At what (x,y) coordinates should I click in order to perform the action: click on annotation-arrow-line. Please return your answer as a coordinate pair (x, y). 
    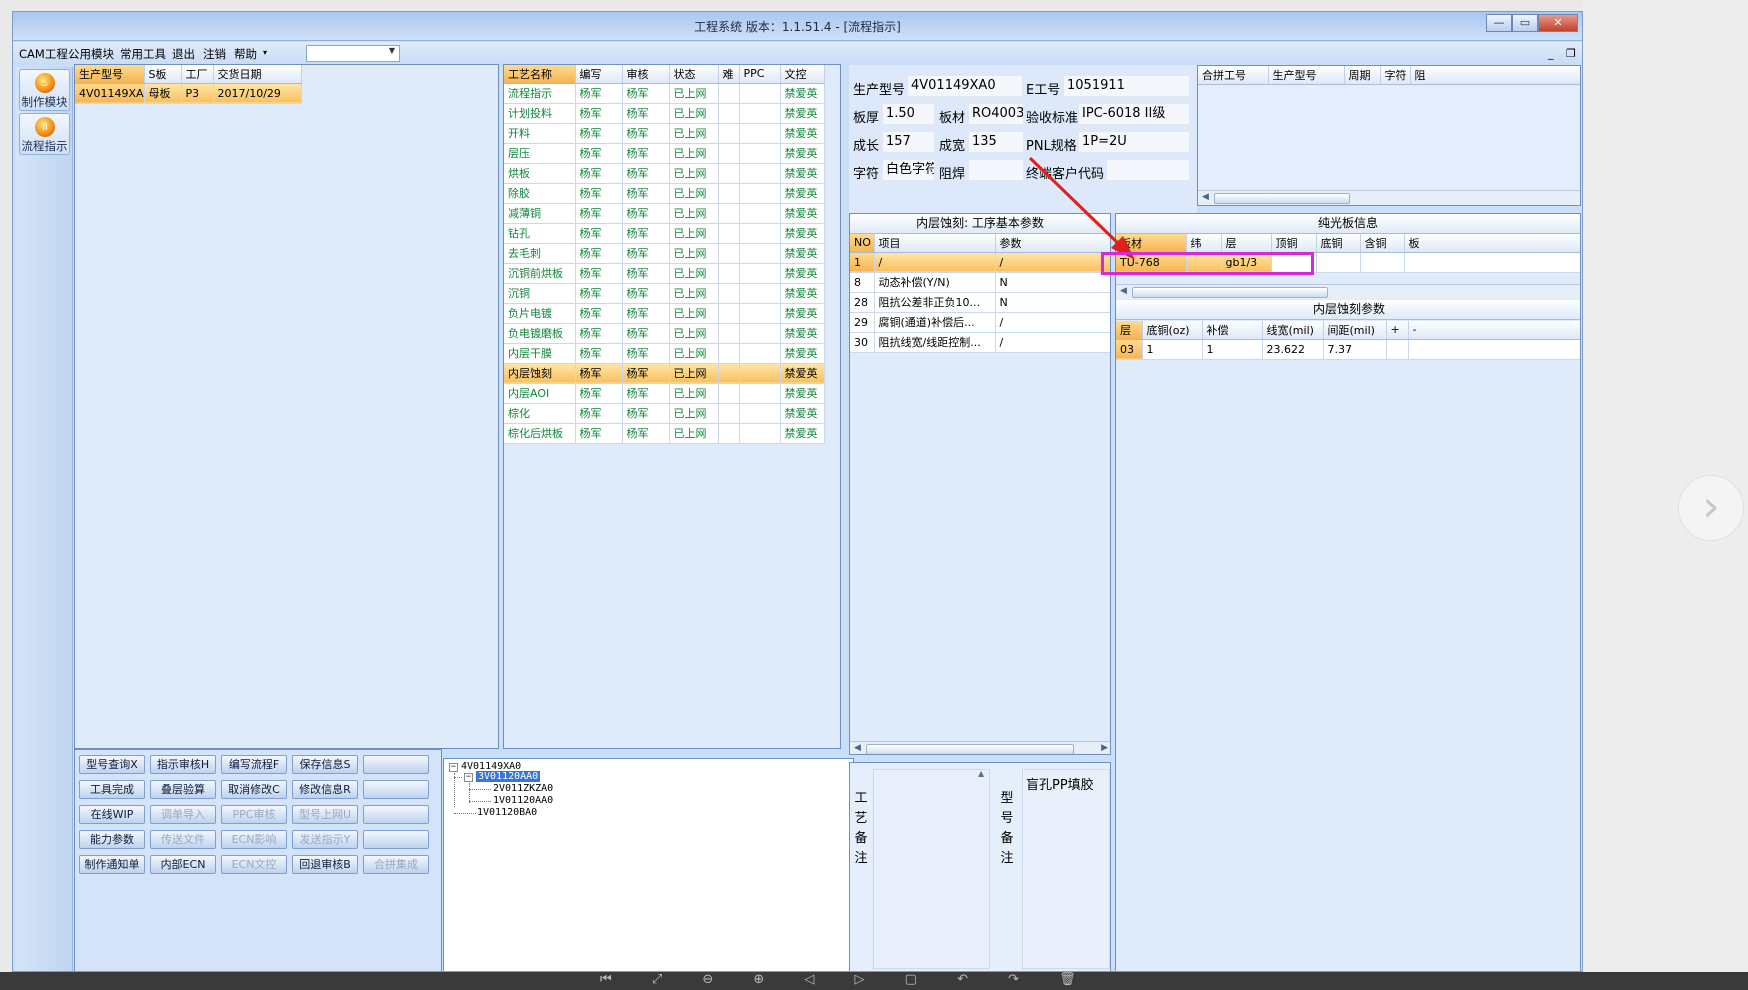
    Looking at the image, I should click on (1077, 204).